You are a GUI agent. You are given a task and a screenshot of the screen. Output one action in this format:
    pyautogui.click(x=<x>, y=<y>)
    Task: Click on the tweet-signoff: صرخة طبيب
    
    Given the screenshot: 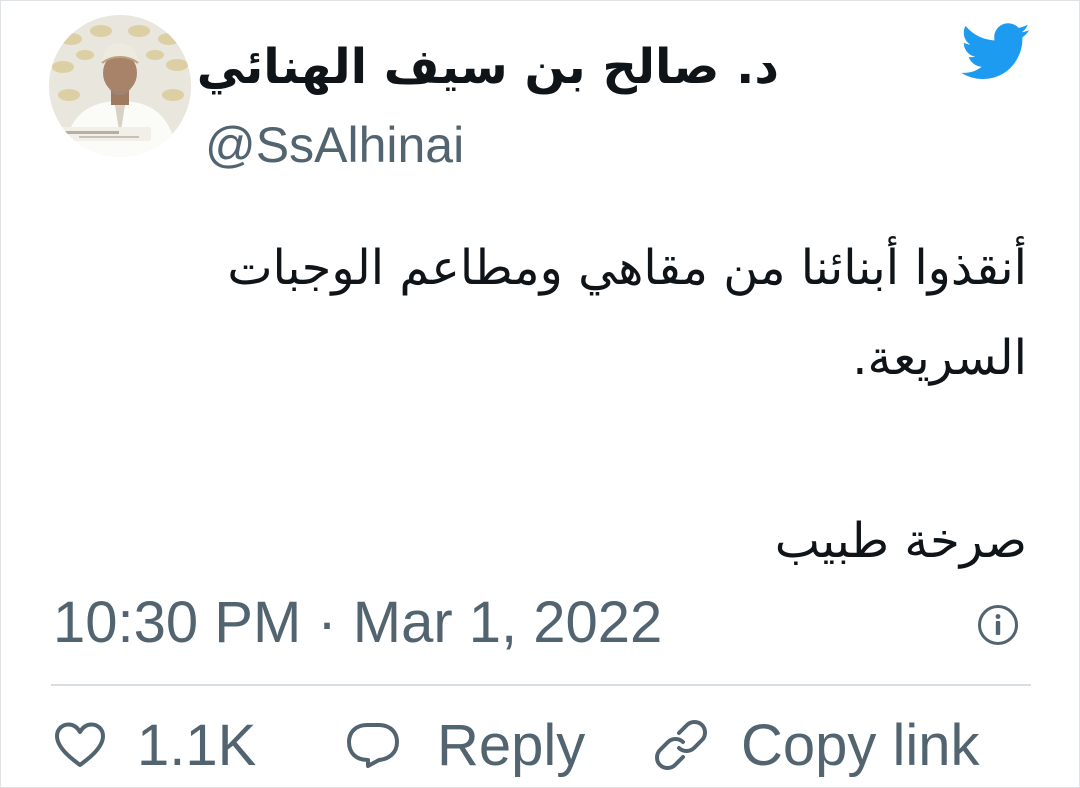 What is the action you would take?
    pyautogui.click(x=900, y=541)
    